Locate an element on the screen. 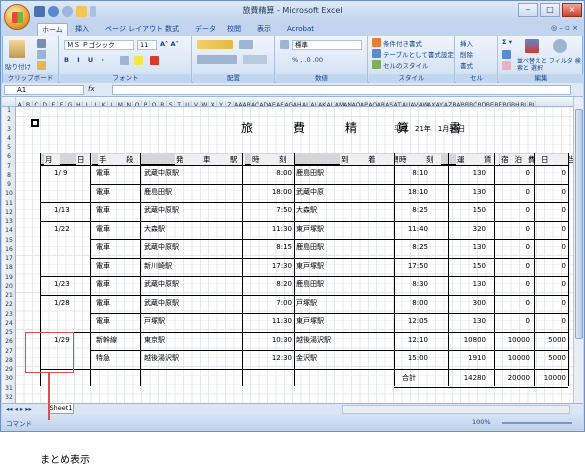 Image resolution: width=585 pixels, height=469 pixels. row-header: 11 is located at coordinates (9, 203).